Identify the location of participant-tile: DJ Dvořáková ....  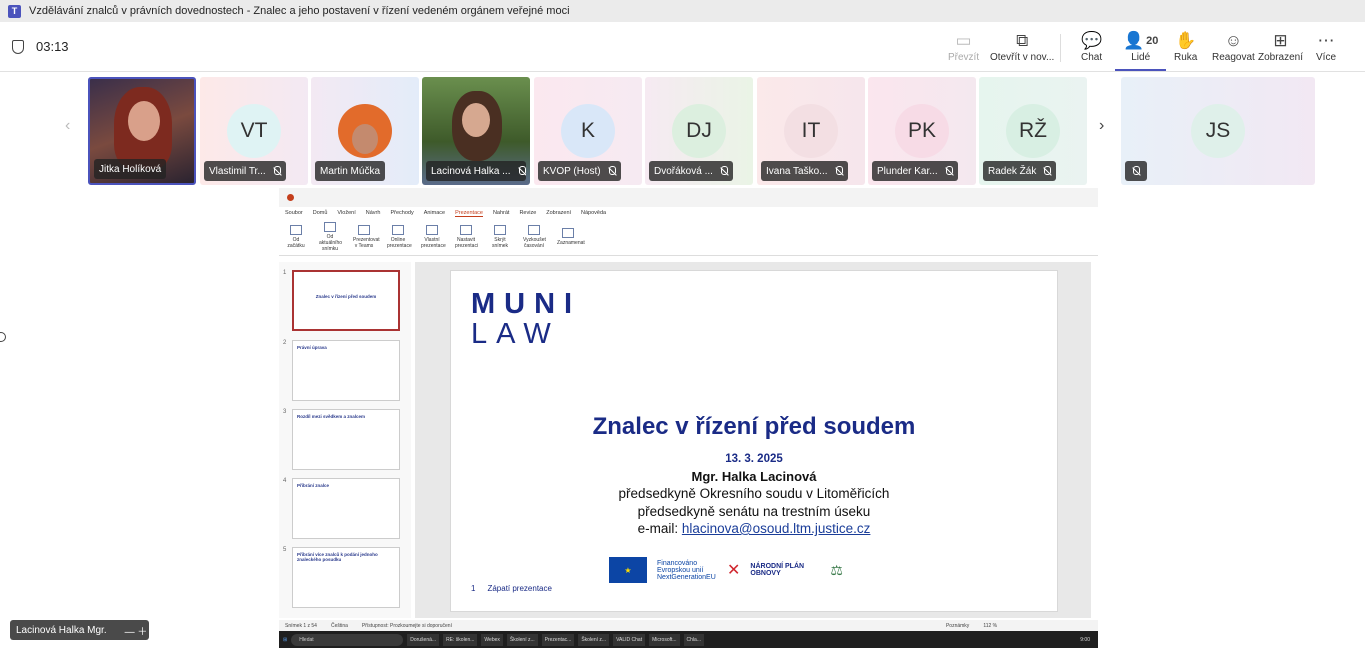
(699, 131).